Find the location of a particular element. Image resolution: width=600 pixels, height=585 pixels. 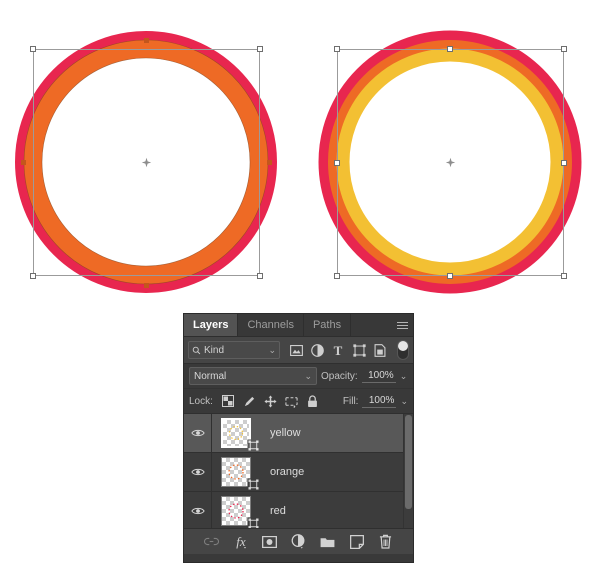

svg-text: T is located at coordinates (338, 350).